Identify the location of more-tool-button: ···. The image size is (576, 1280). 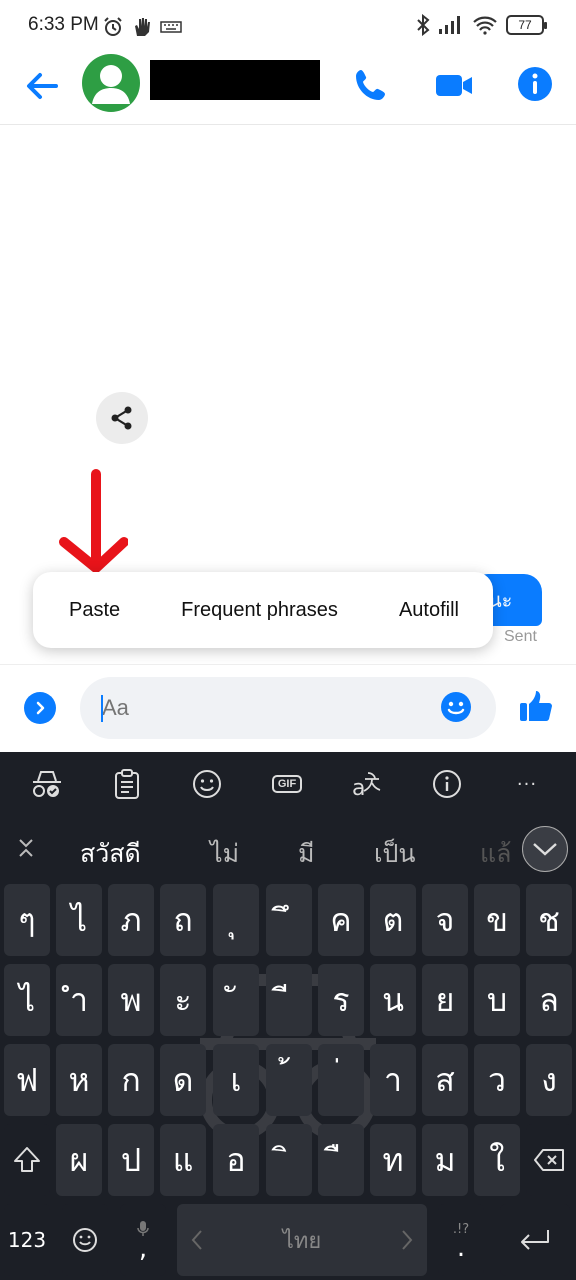
(527, 784).